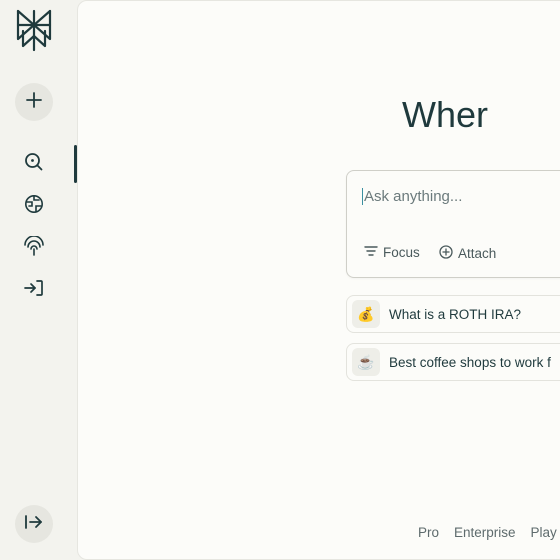 The image size is (560, 560). Describe the element at coordinates (544, 532) in the screenshot. I see `footer-link-play: Play` at that location.